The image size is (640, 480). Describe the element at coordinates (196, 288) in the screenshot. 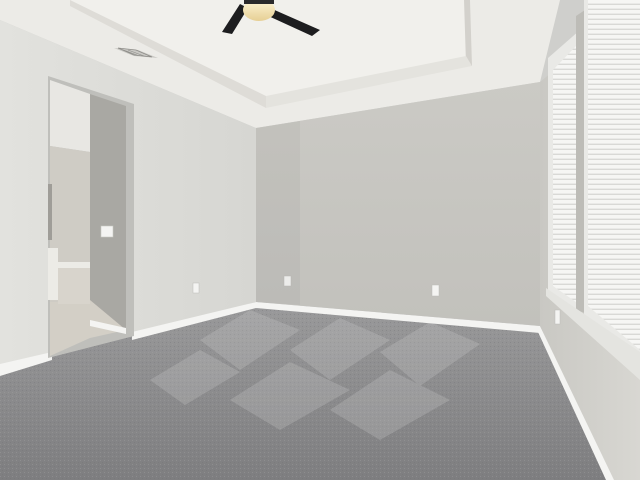

I see `wall-outlet-left` at that location.